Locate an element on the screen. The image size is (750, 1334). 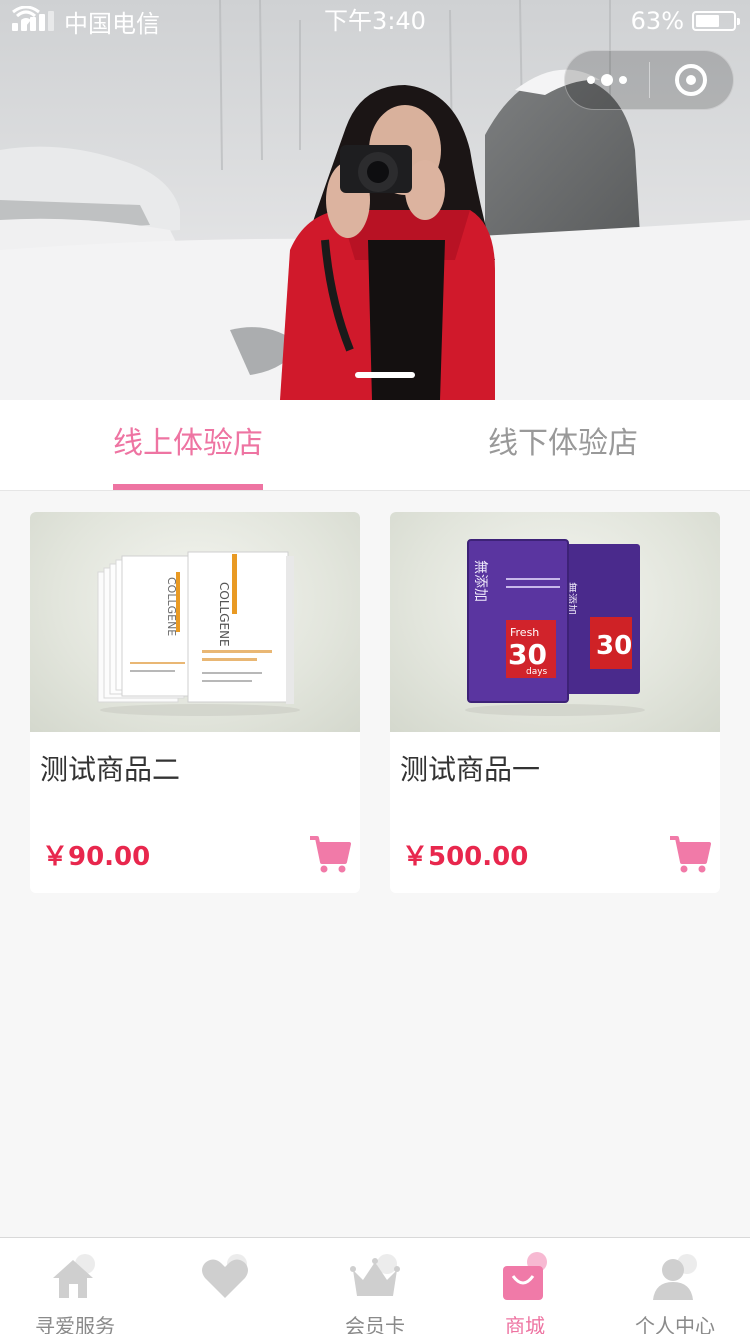
product-card: 30 無添加 無添加 Fresh 30 days 测试商品一 ￥500.00 is located at coordinates (555, 702).